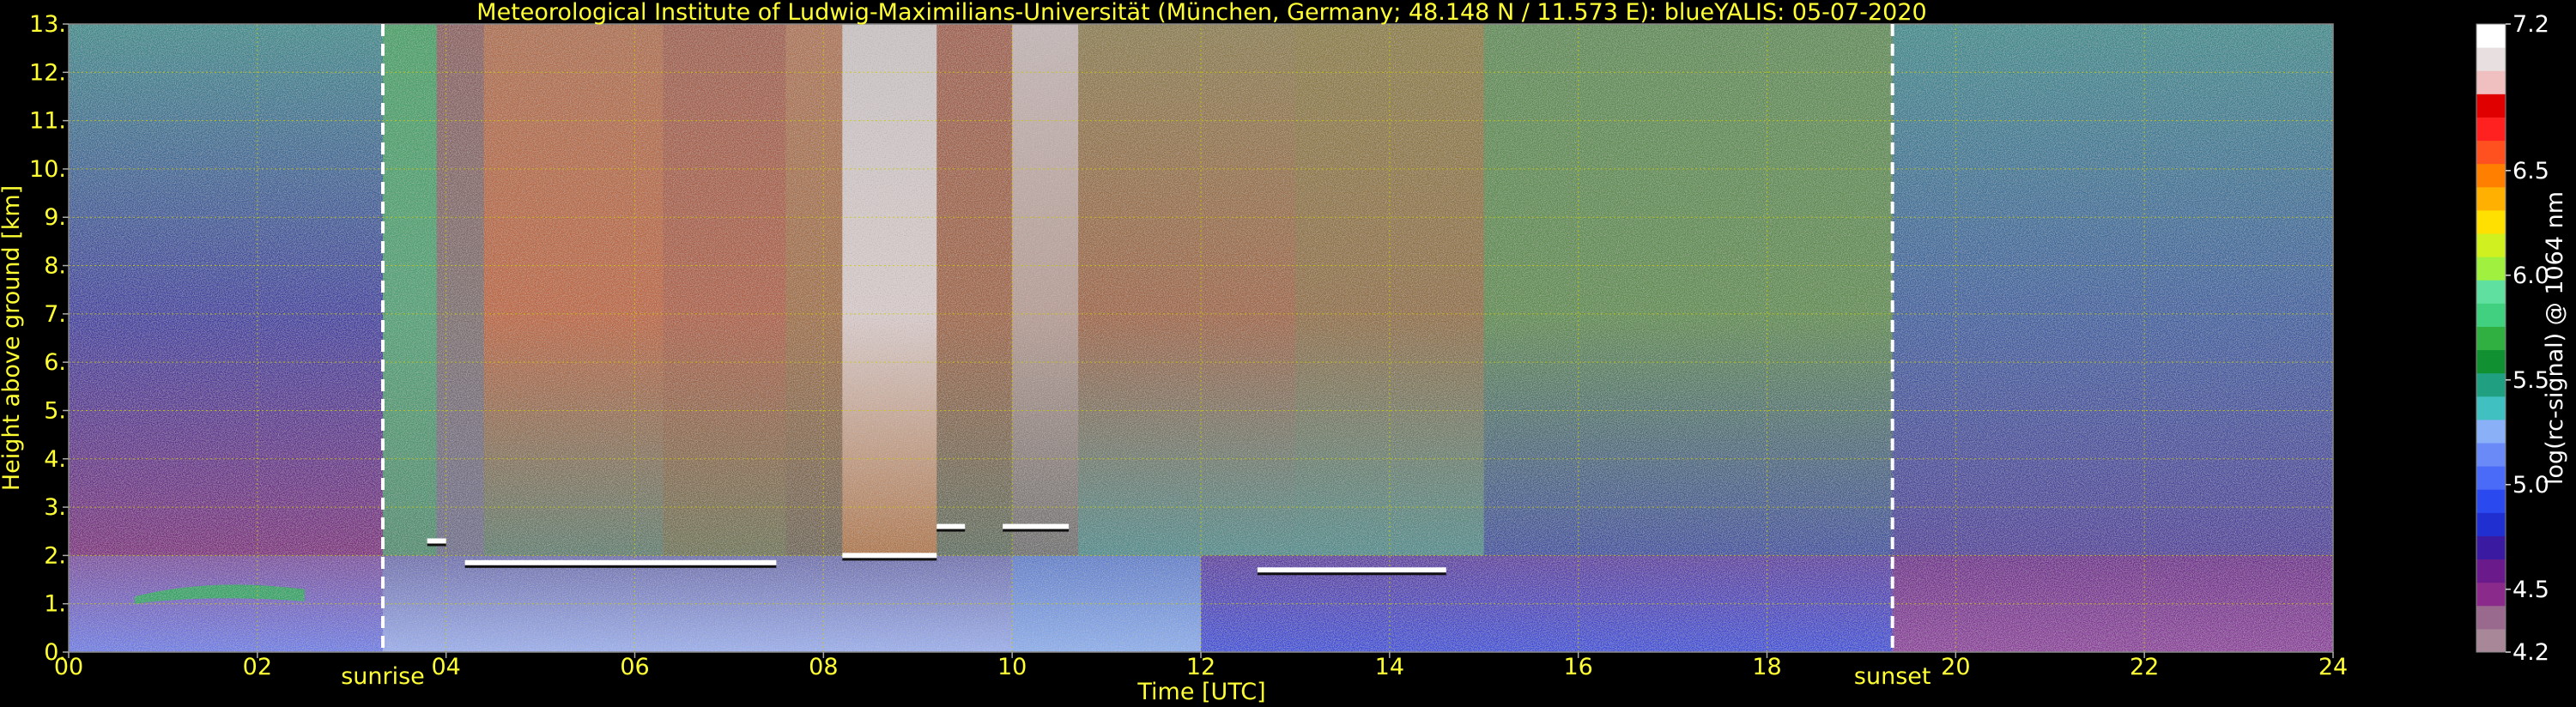  What do you see at coordinates (47, 72) in the screenshot?
I see `y-tick-label: 12.` at bounding box center [47, 72].